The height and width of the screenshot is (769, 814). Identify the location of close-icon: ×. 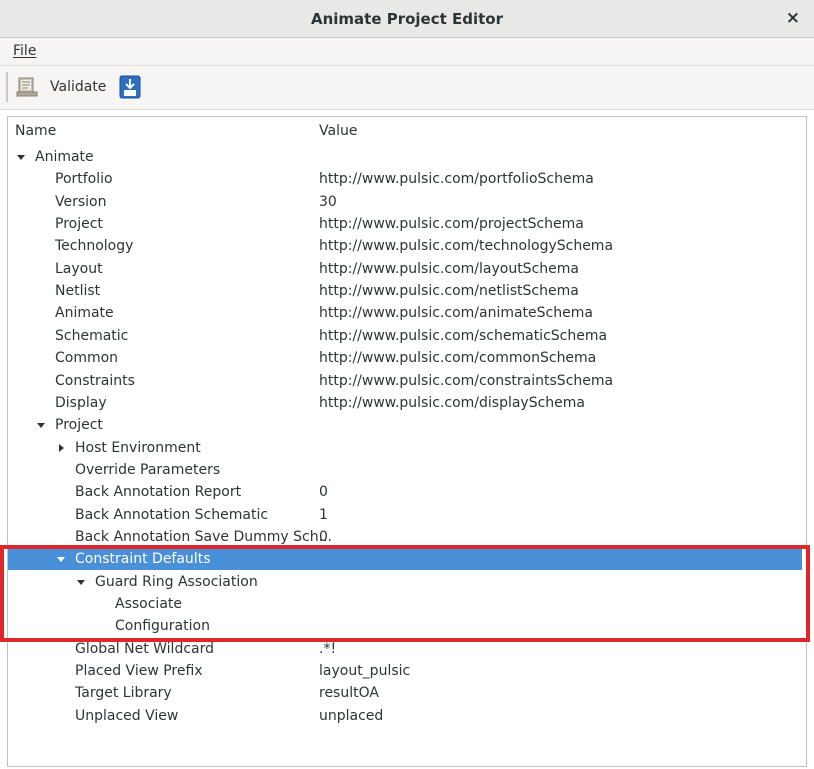
(793, 18).